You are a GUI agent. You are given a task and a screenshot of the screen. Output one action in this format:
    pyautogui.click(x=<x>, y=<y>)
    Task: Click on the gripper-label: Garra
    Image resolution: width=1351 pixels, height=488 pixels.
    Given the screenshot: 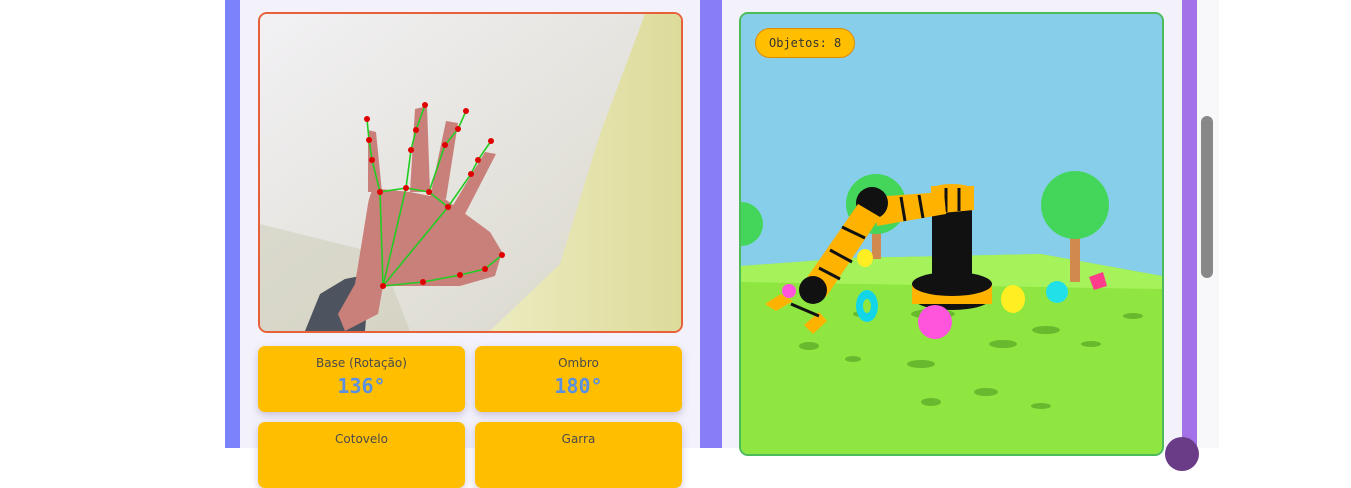 What is the action you would take?
    pyautogui.click(x=578, y=439)
    